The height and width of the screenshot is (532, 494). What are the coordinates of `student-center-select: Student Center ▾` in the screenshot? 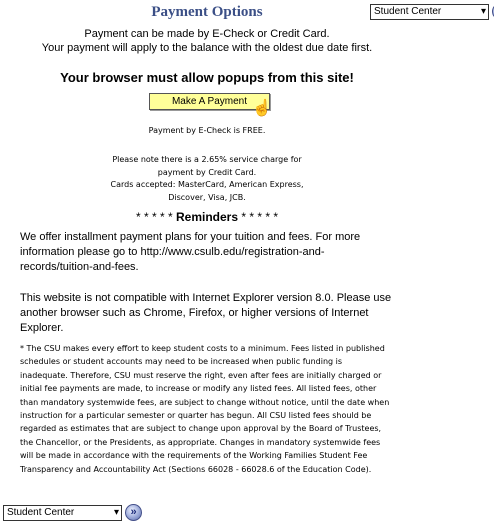 It's located at (429, 11).